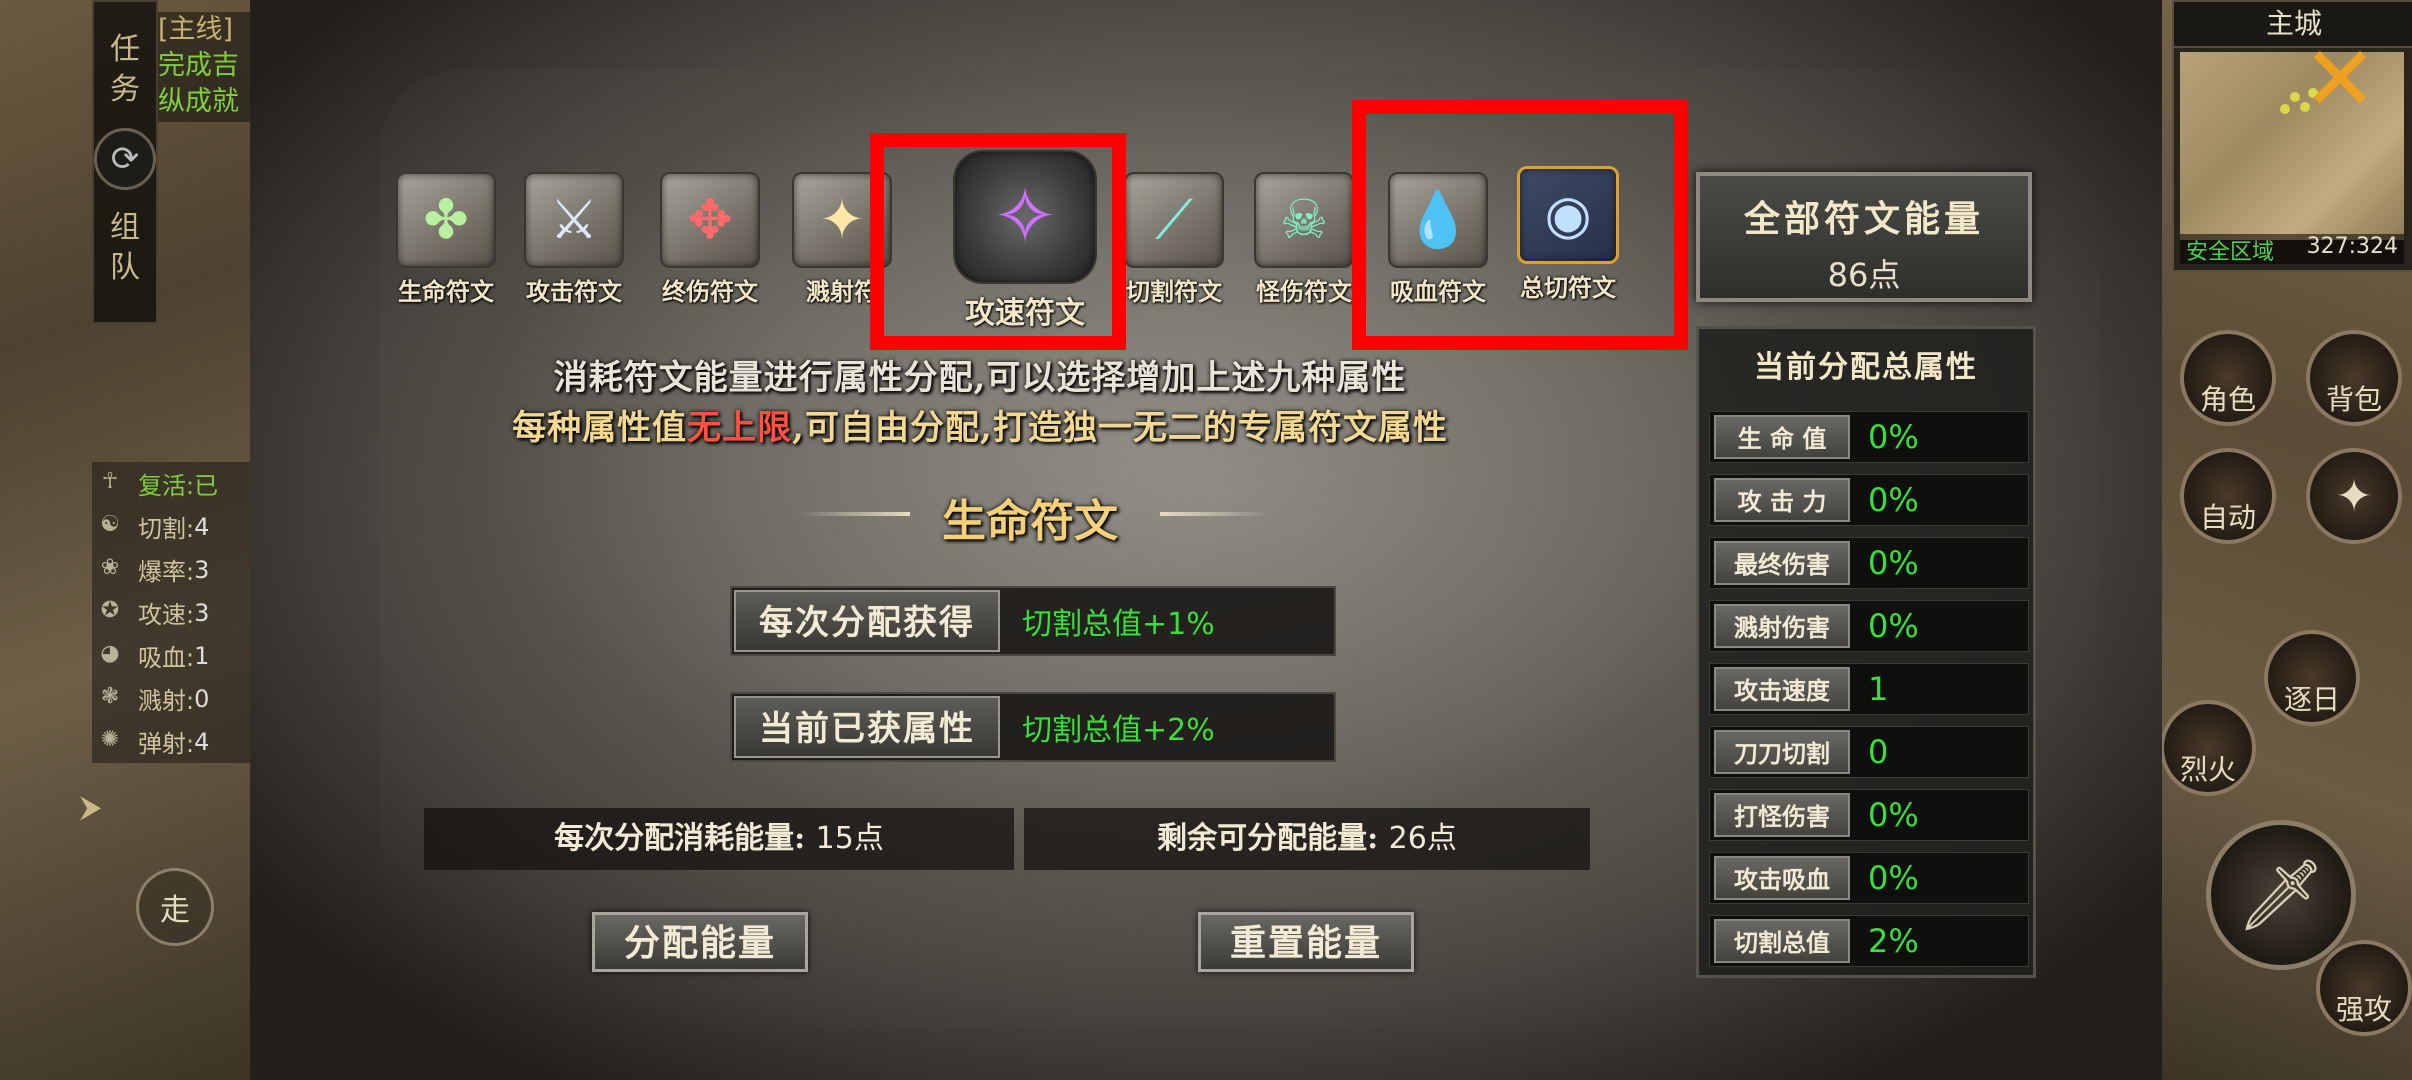 Image resolution: width=2412 pixels, height=1080 pixels. I want to click on splash-icon: ❃, so click(110, 696).